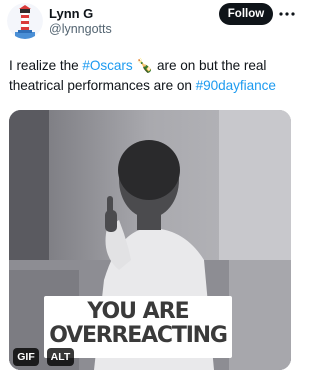  I want to click on author-avatar, so click(25, 21).